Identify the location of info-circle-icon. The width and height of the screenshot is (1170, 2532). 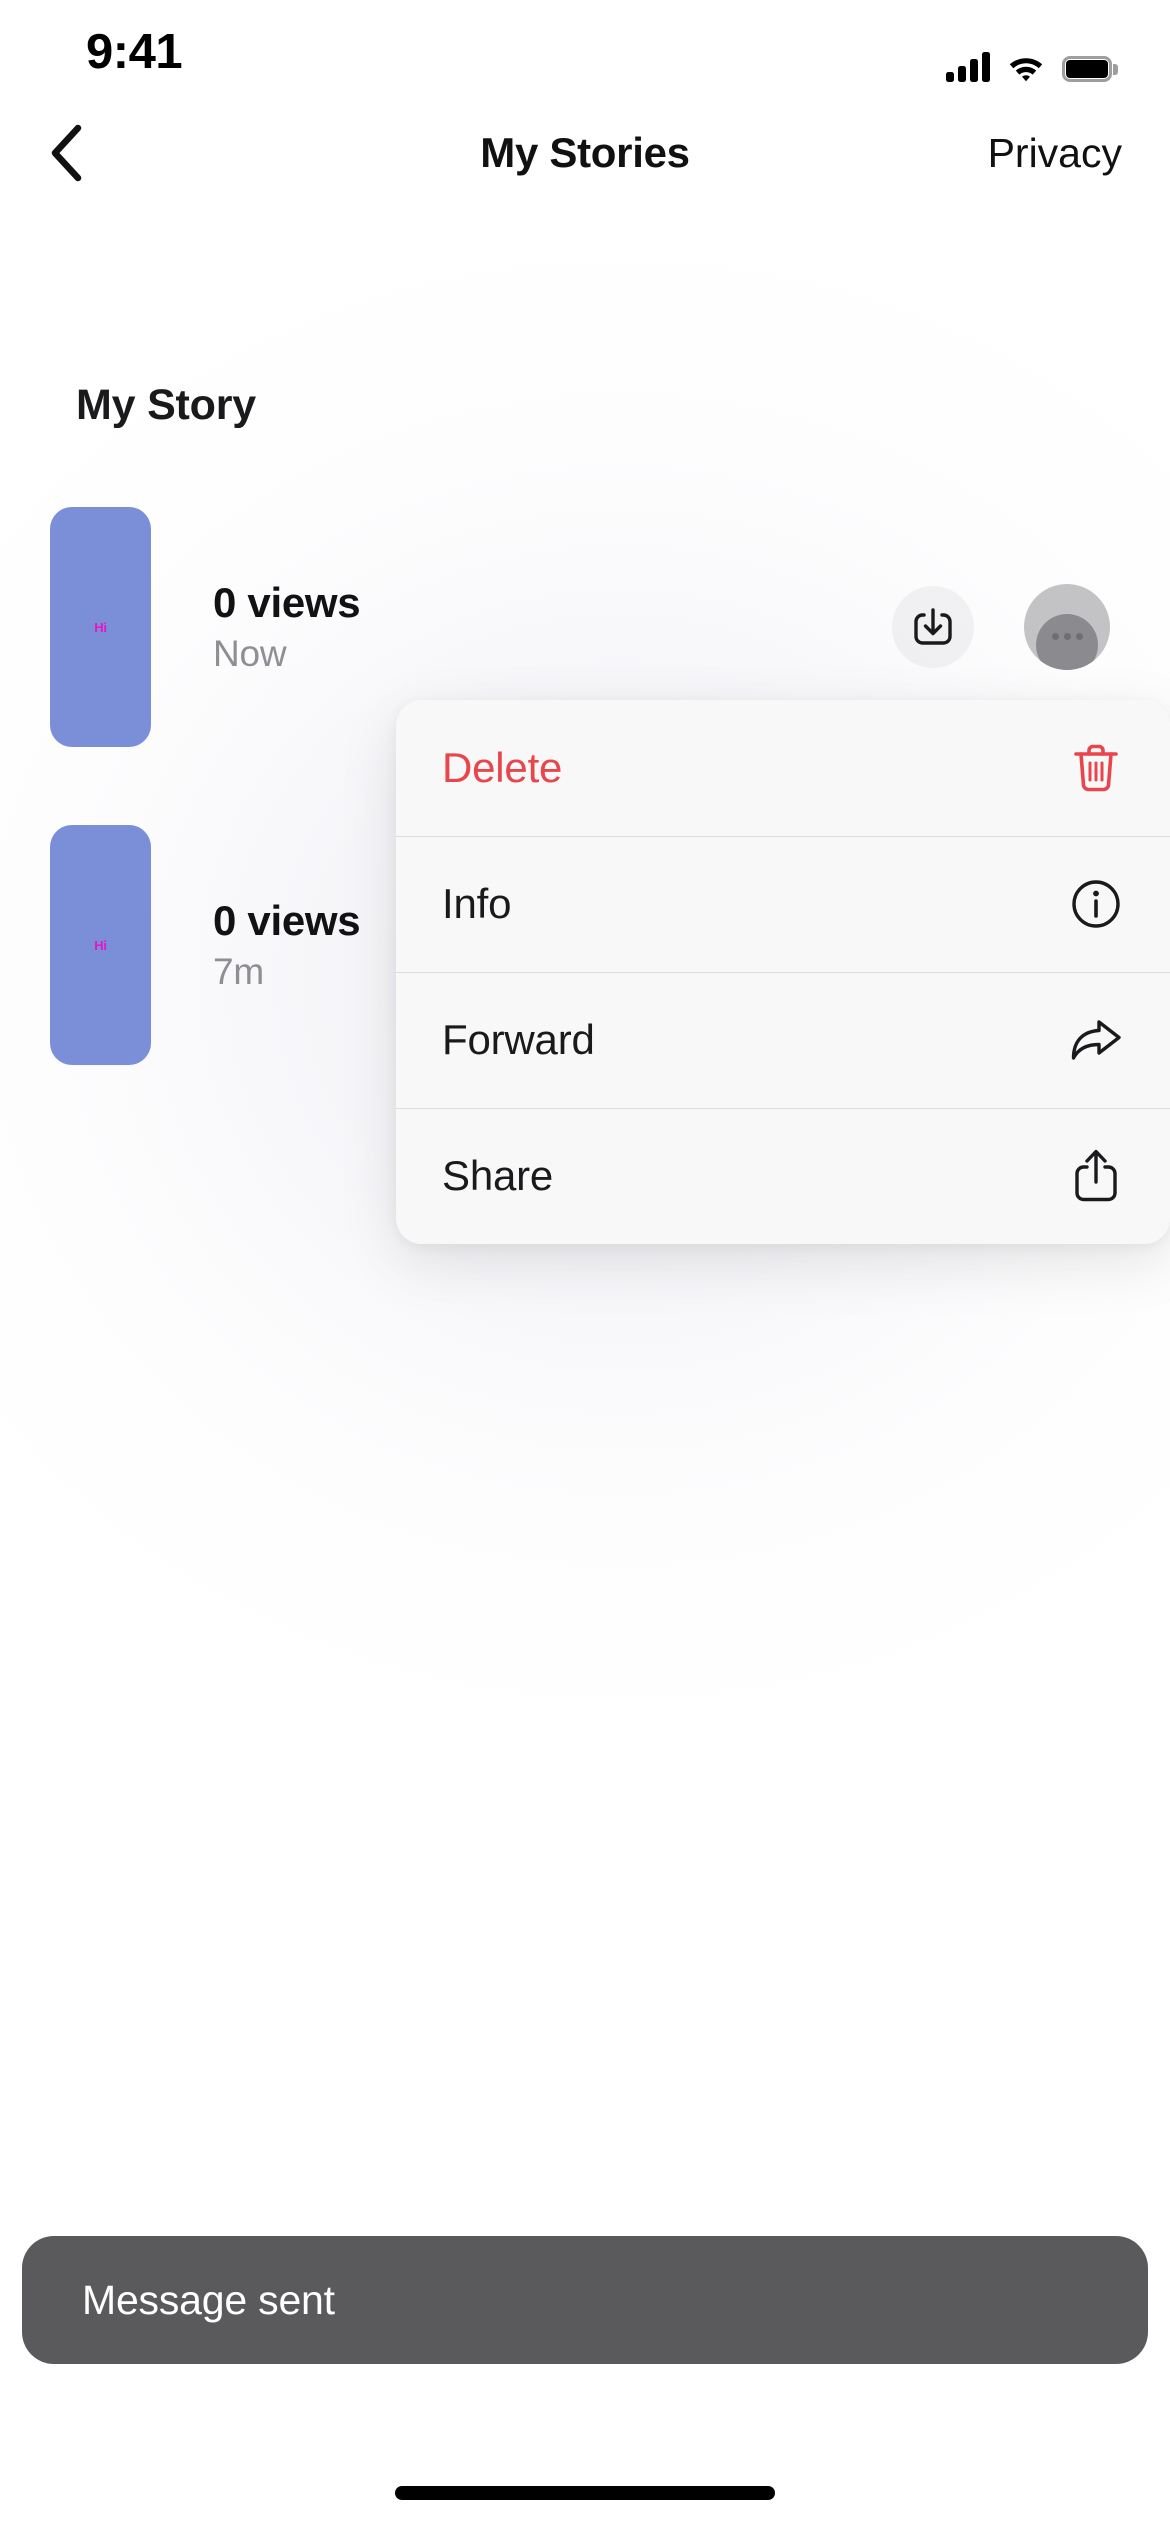
(1096, 904).